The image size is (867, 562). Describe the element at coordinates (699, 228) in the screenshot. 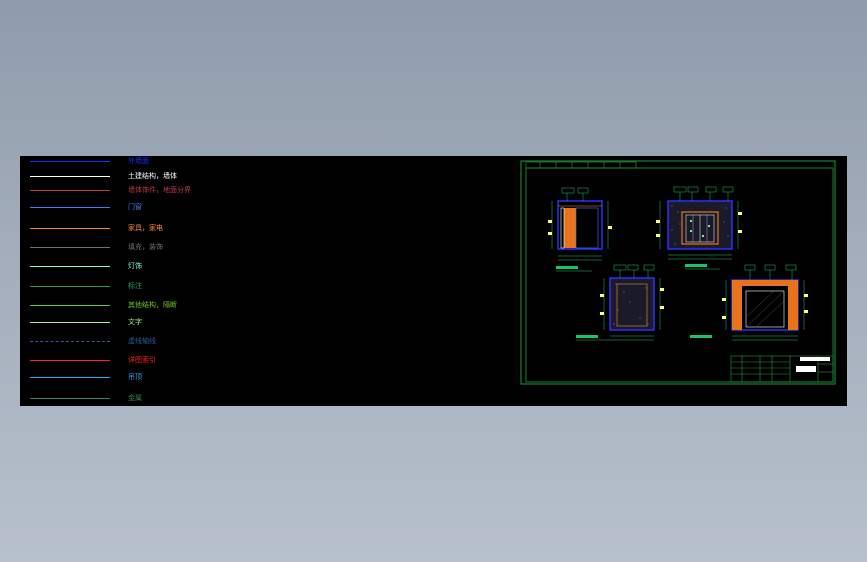

I see `elevation-b` at that location.